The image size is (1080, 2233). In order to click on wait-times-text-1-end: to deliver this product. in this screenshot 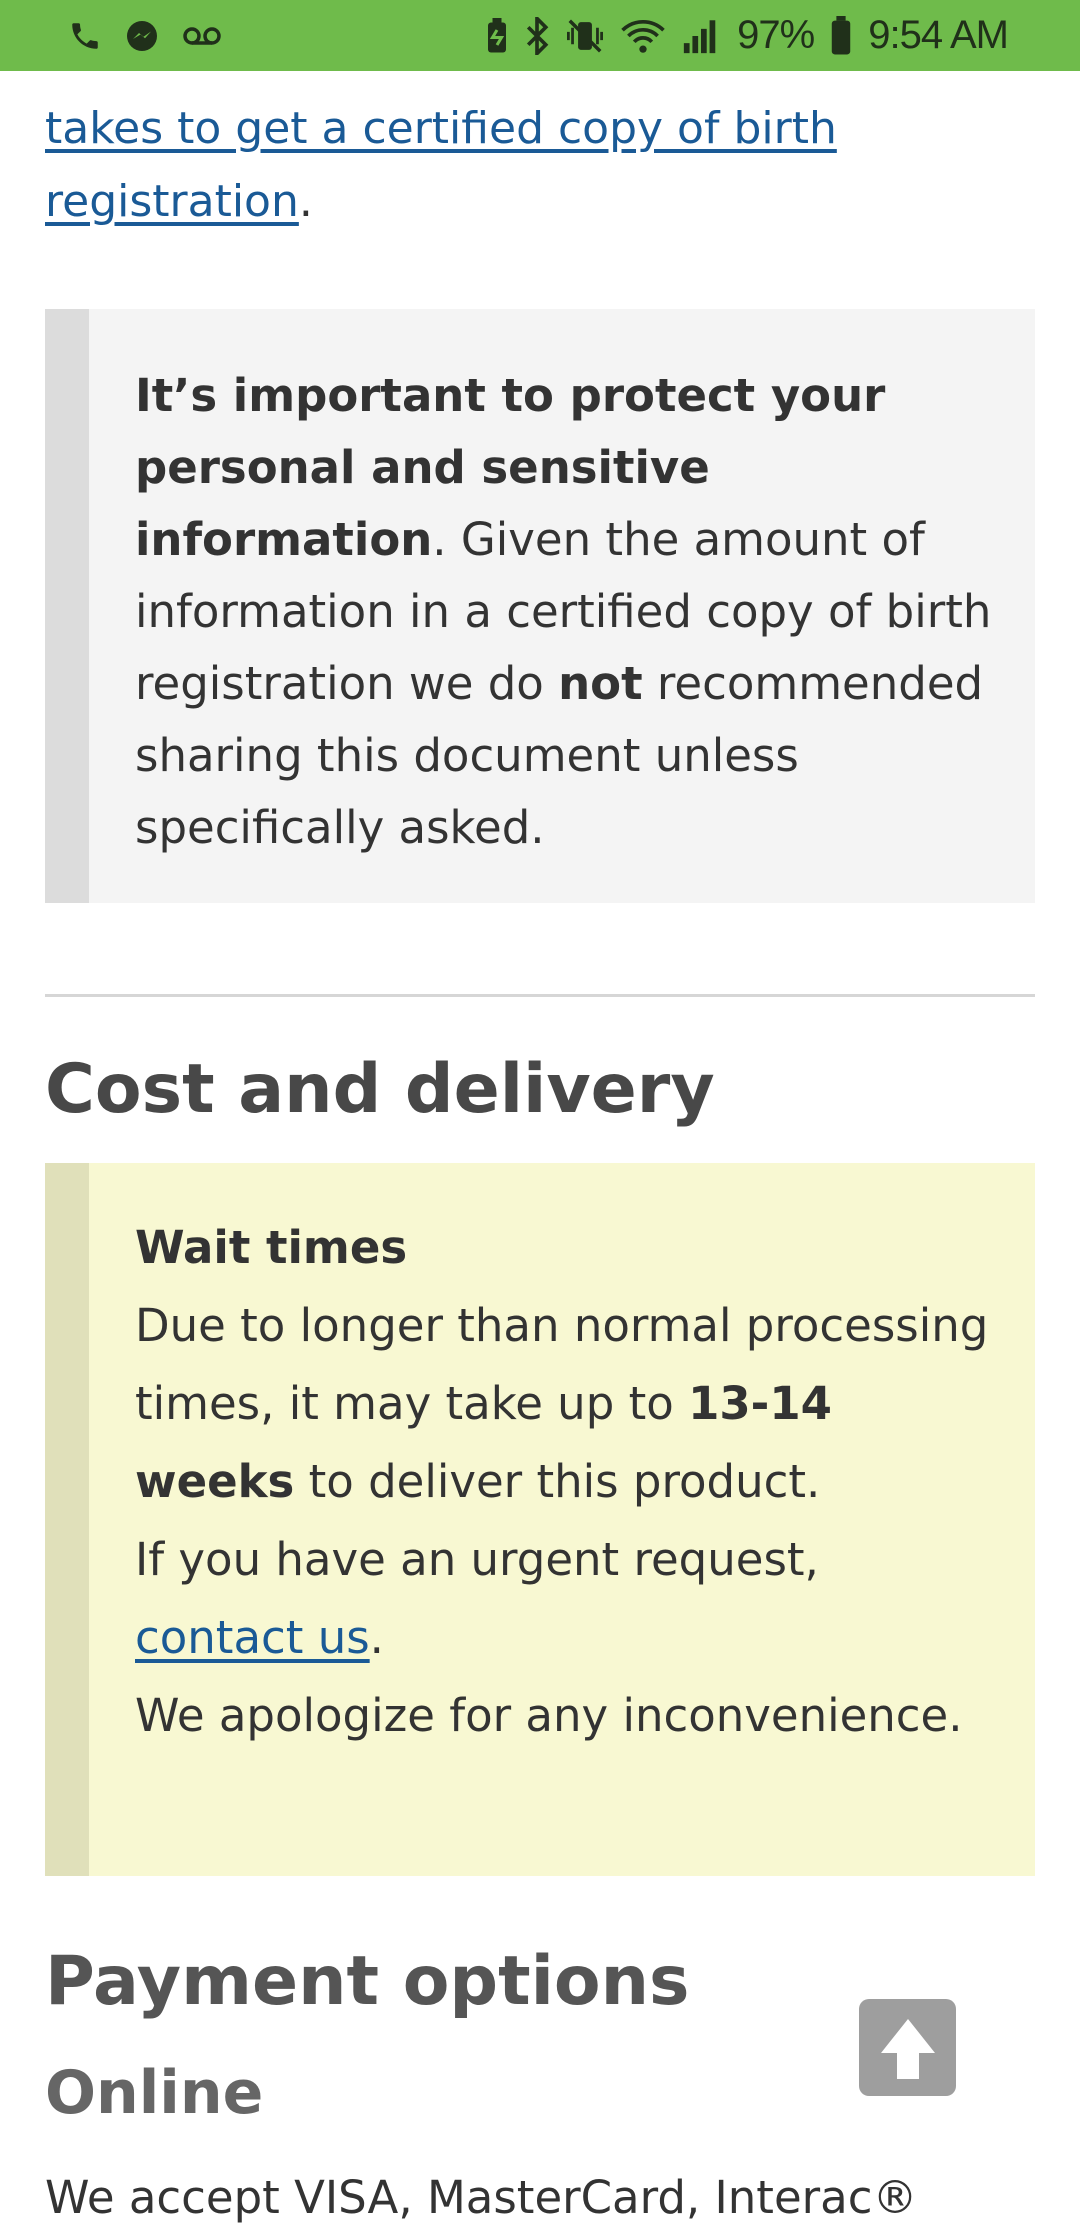, I will do `click(557, 1481)`.